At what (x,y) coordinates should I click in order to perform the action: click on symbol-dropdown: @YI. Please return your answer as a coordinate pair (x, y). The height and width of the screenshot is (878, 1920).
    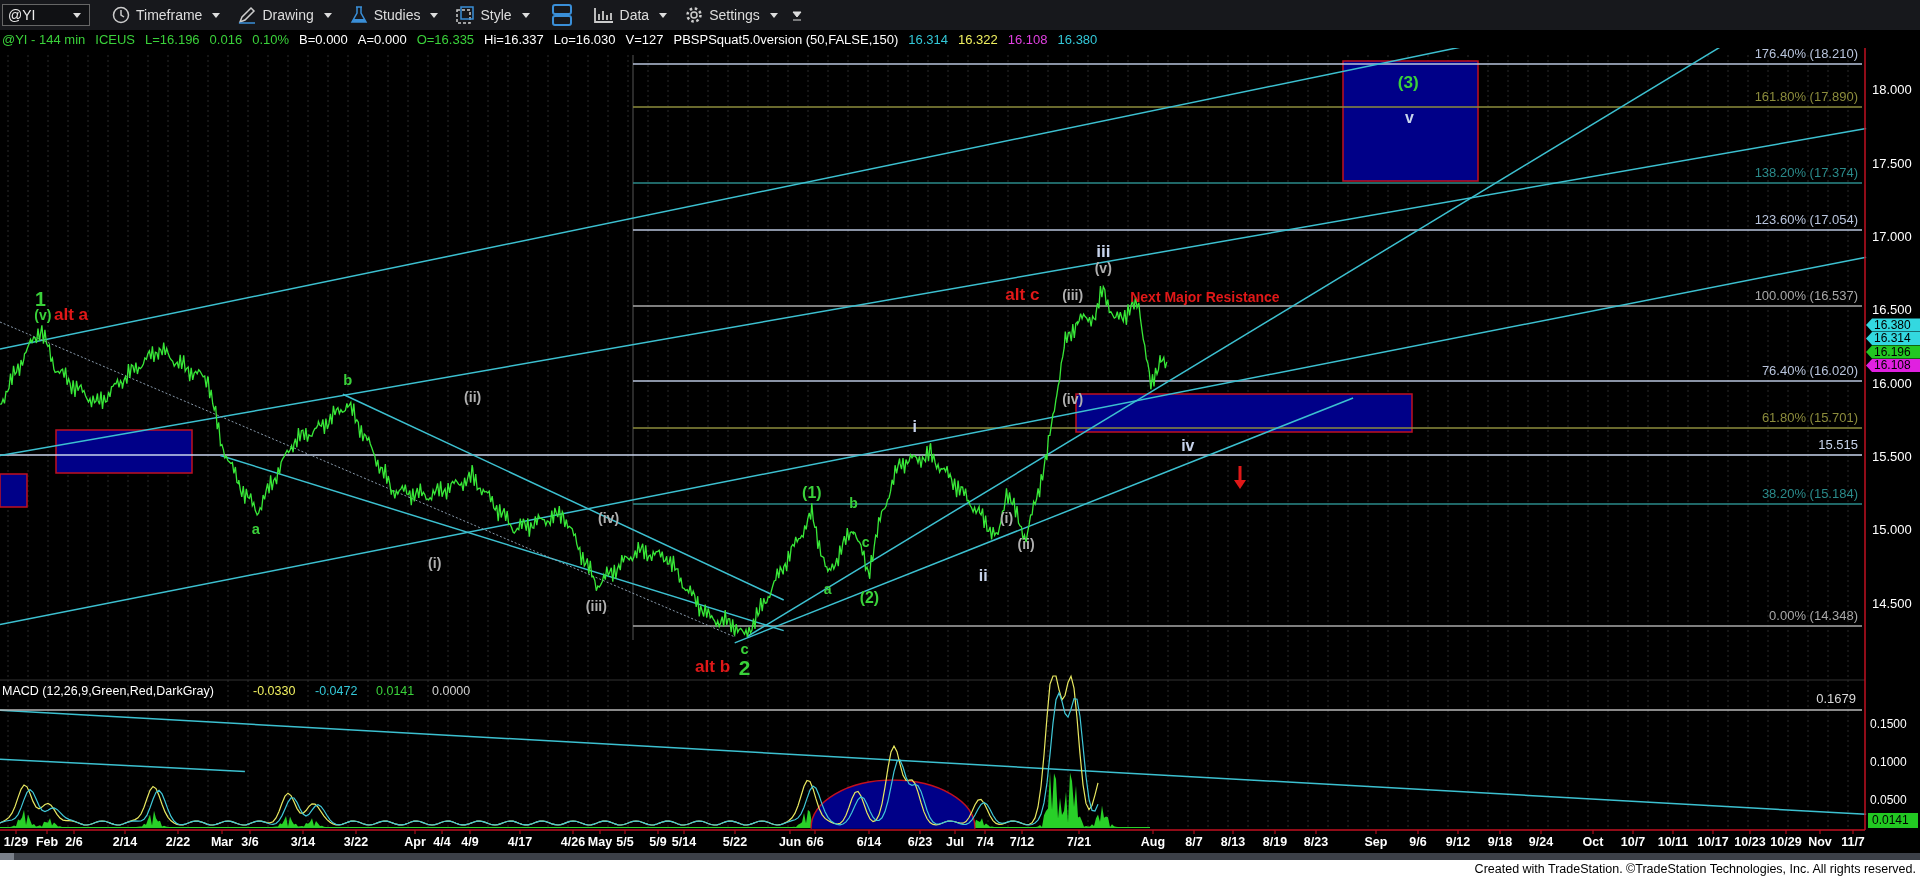
    Looking at the image, I should click on (46, 15).